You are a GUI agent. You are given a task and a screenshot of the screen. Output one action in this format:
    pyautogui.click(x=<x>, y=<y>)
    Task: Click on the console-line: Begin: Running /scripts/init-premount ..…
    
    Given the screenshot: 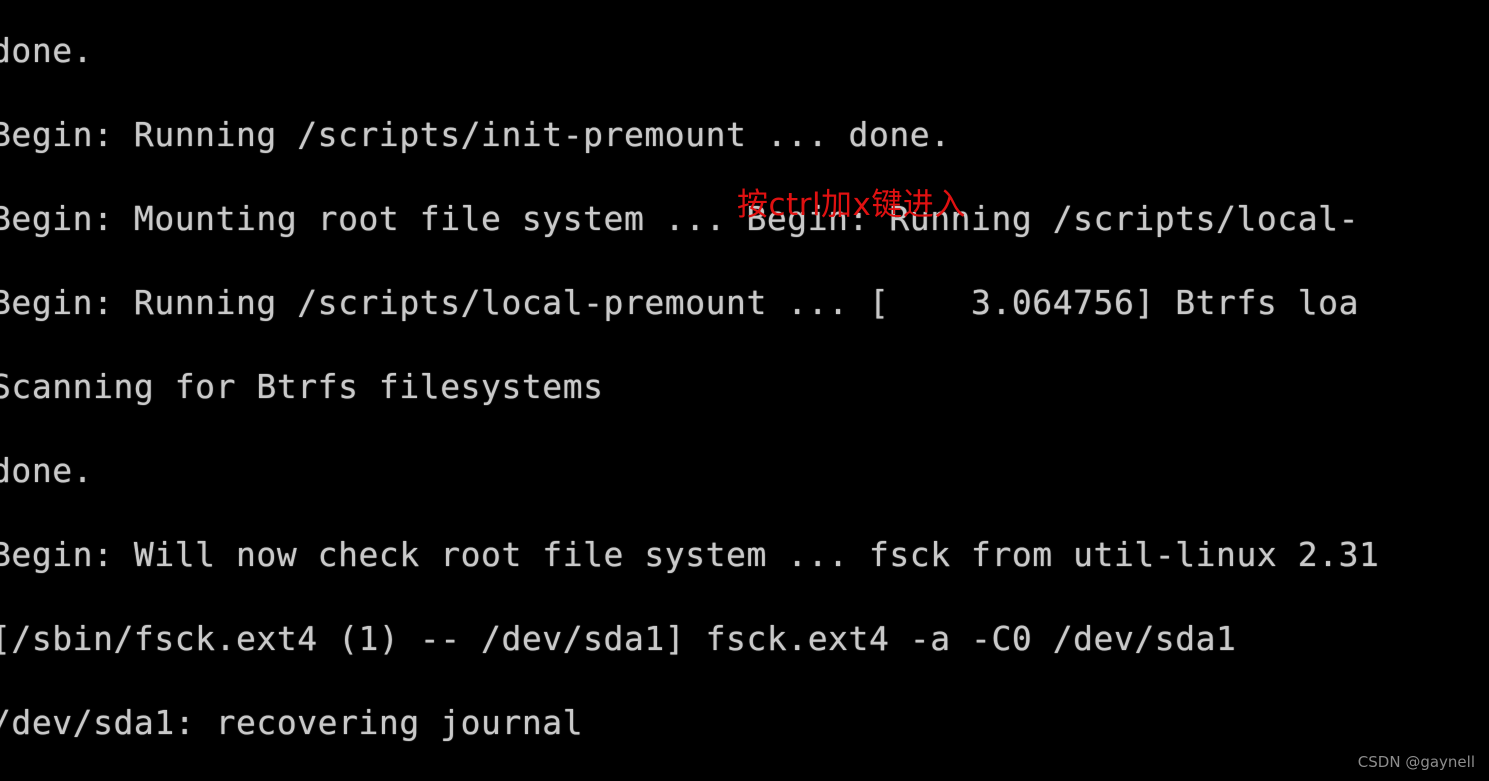 What is the action you would take?
    pyautogui.click(x=475, y=134)
    